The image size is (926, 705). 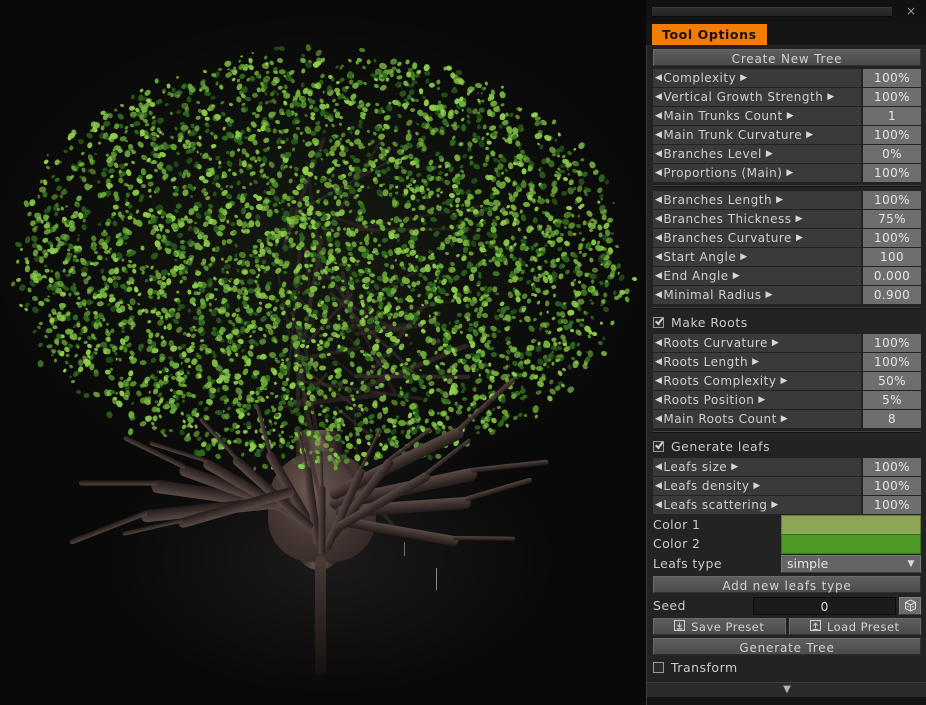 What do you see at coordinates (787, 584) in the screenshot?
I see `add-new-leafs-type-button: Add new leafs type` at bounding box center [787, 584].